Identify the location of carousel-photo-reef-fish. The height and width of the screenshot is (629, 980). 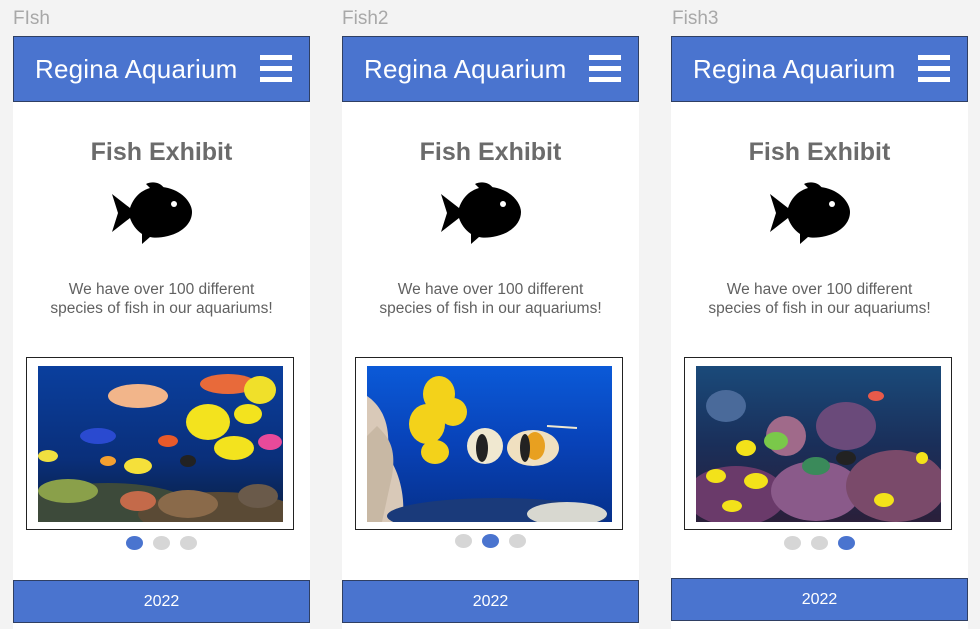
(160, 444).